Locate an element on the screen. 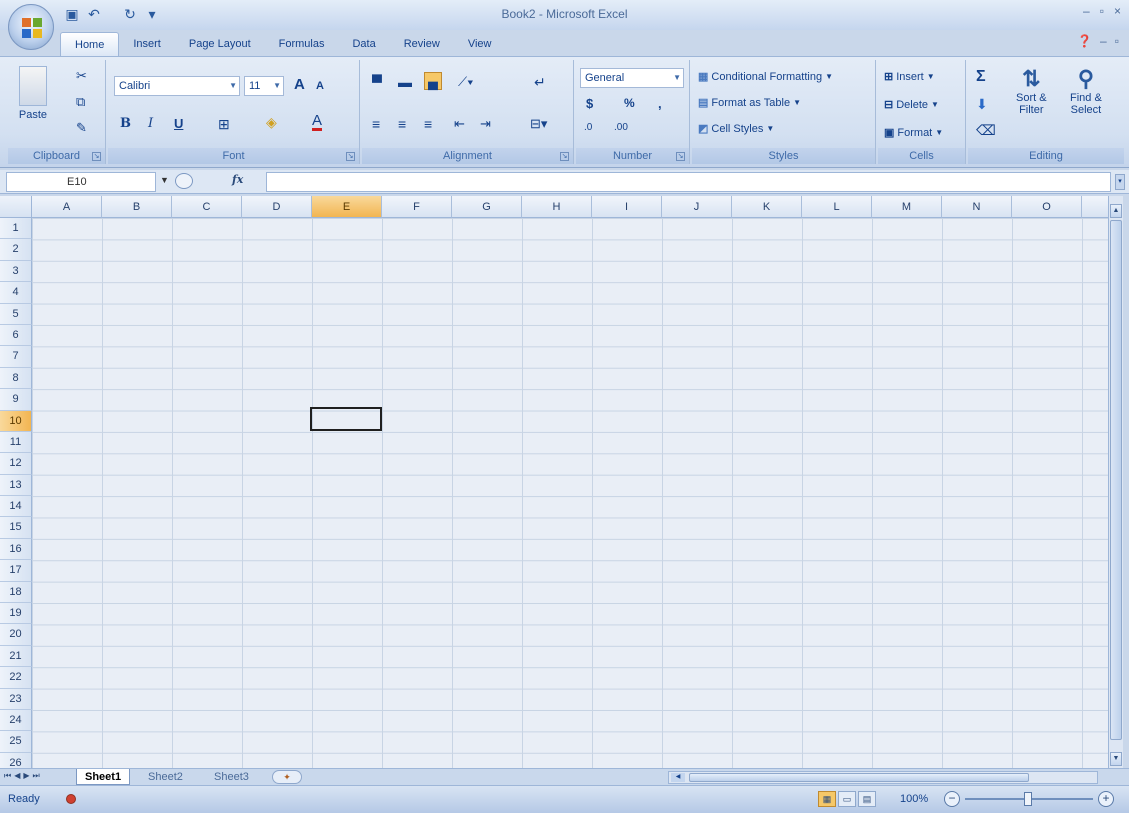  number-format-select: General ▼ is located at coordinates (632, 78).